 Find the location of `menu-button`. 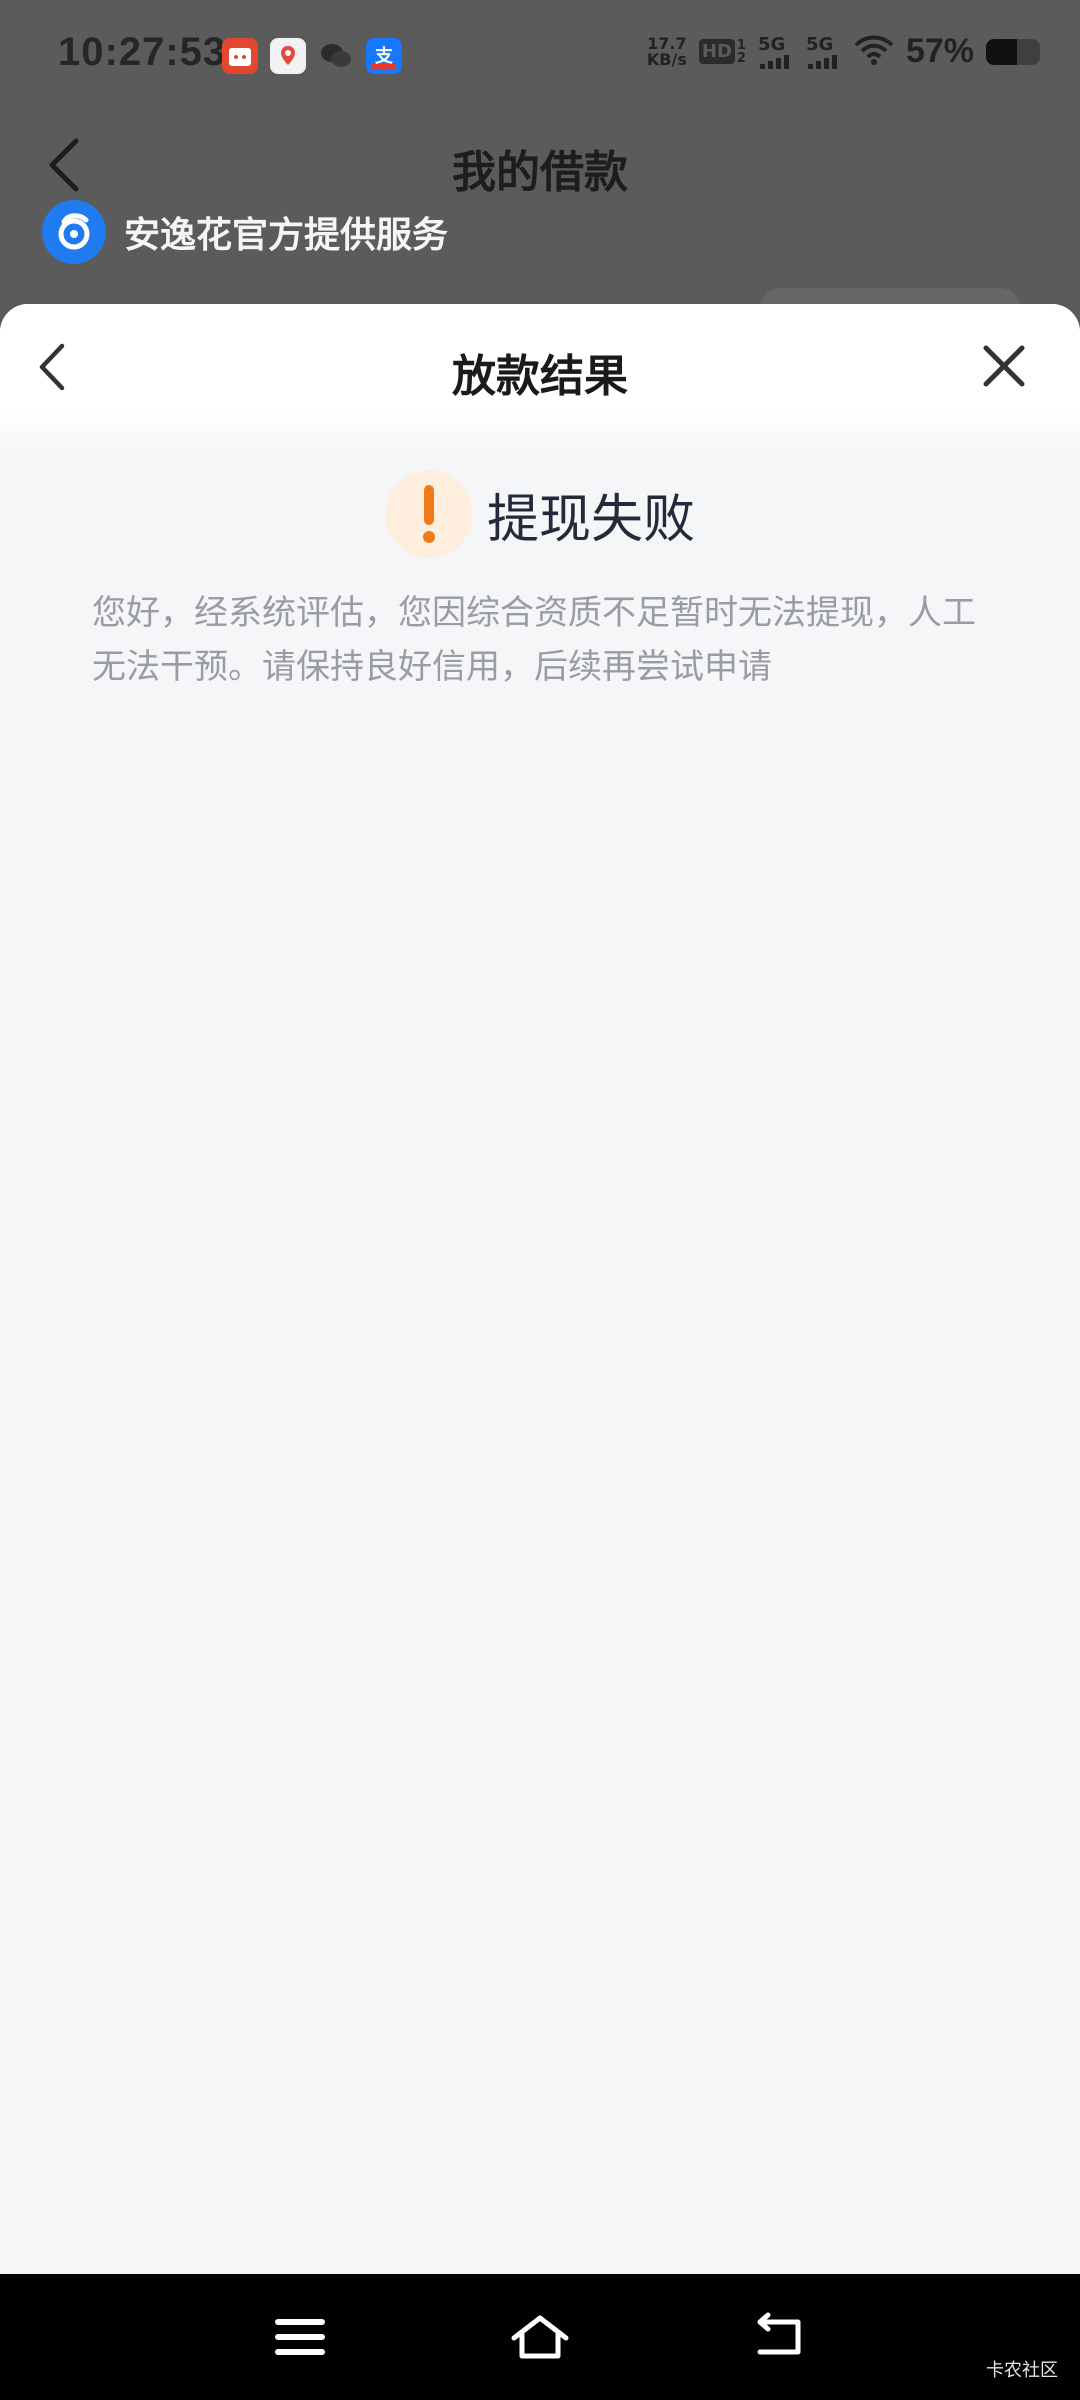

menu-button is located at coordinates (300, 2337).